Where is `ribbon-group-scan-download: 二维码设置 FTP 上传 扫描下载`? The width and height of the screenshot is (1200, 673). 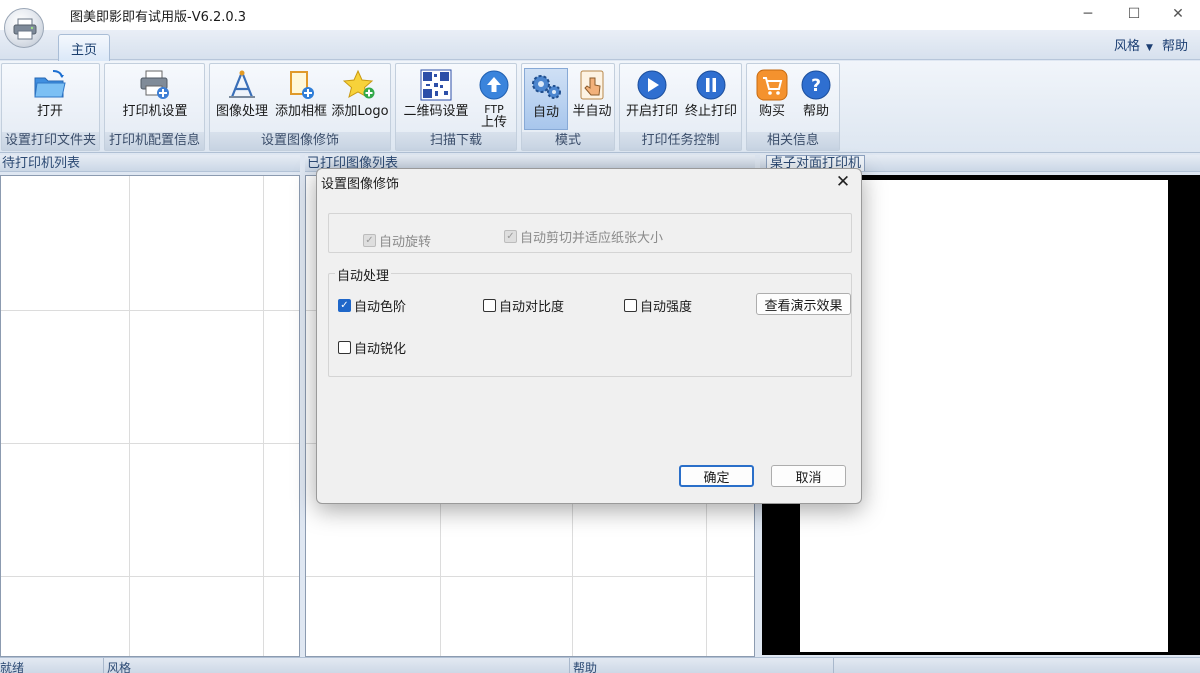 ribbon-group-scan-download: 二维码设置 FTP 上传 扫描下载 is located at coordinates (456, 107).